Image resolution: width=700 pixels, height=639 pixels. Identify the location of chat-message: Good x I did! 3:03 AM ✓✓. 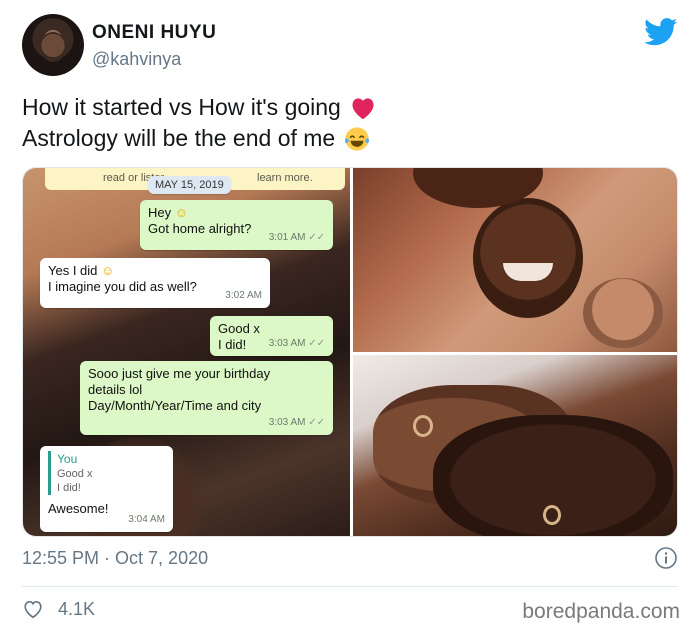
(271, 336).